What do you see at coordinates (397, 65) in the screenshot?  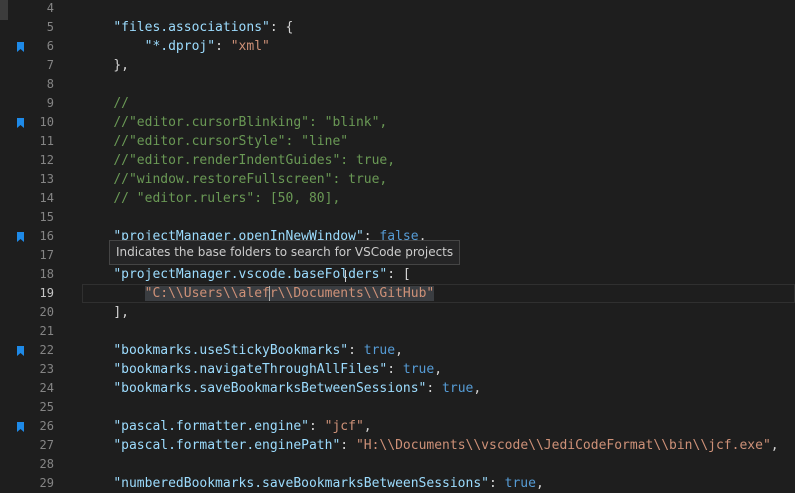 I see `code-line: 7 },` at bounding box center [397, 65].